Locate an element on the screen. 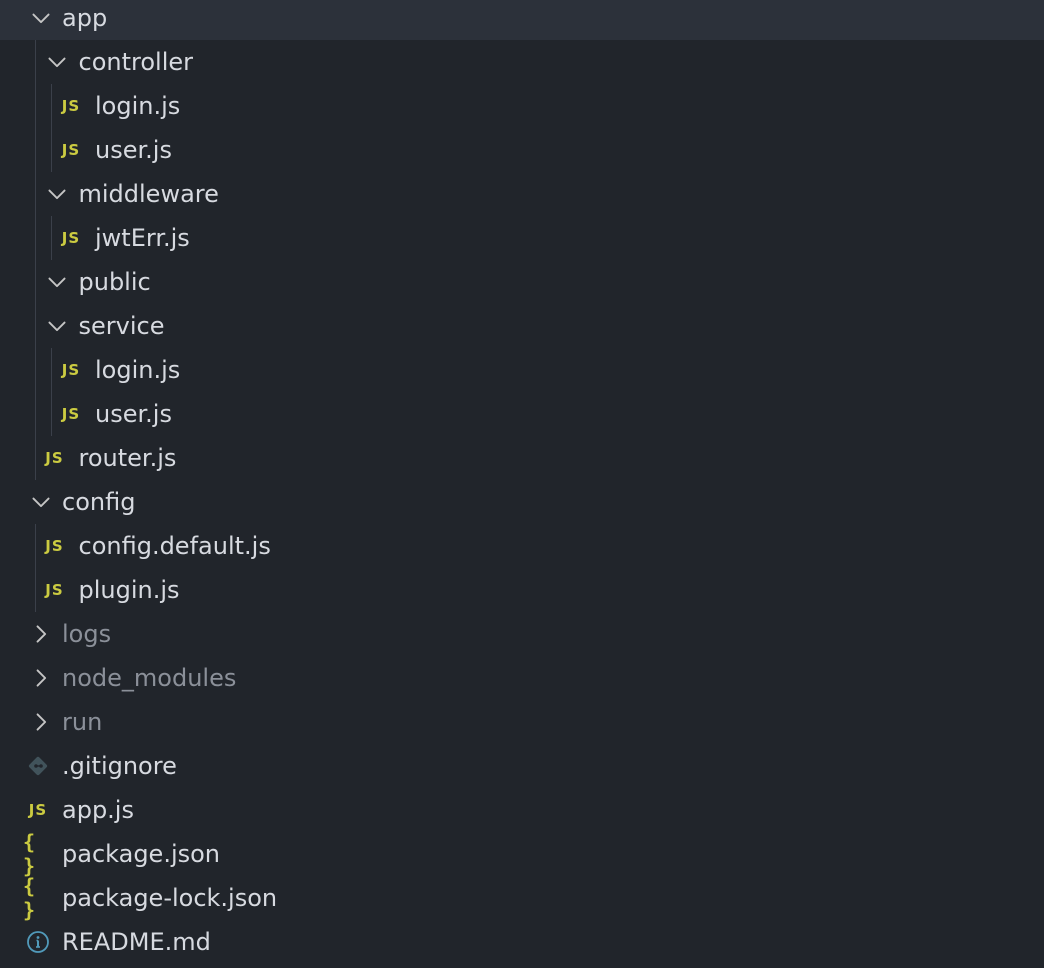 This screenshot has height=968, width=1044. folder-row-public: public is located at coordinates (522, 282).